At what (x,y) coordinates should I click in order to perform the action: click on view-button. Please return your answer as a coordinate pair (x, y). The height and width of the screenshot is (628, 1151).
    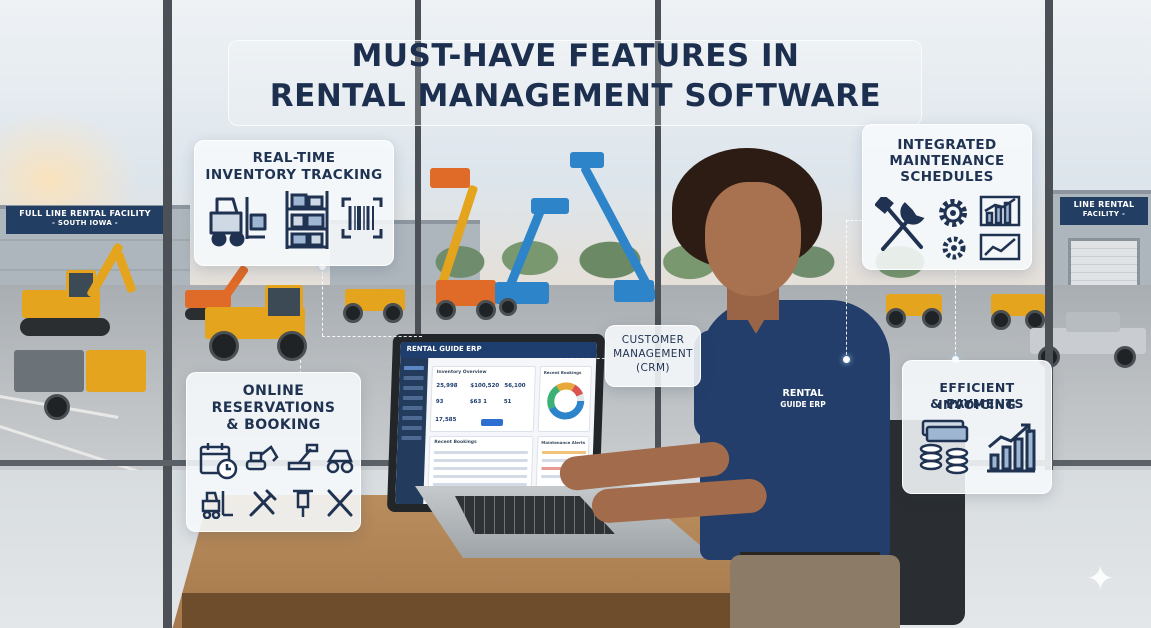
    Looking at the image, I should click on (492, 422).